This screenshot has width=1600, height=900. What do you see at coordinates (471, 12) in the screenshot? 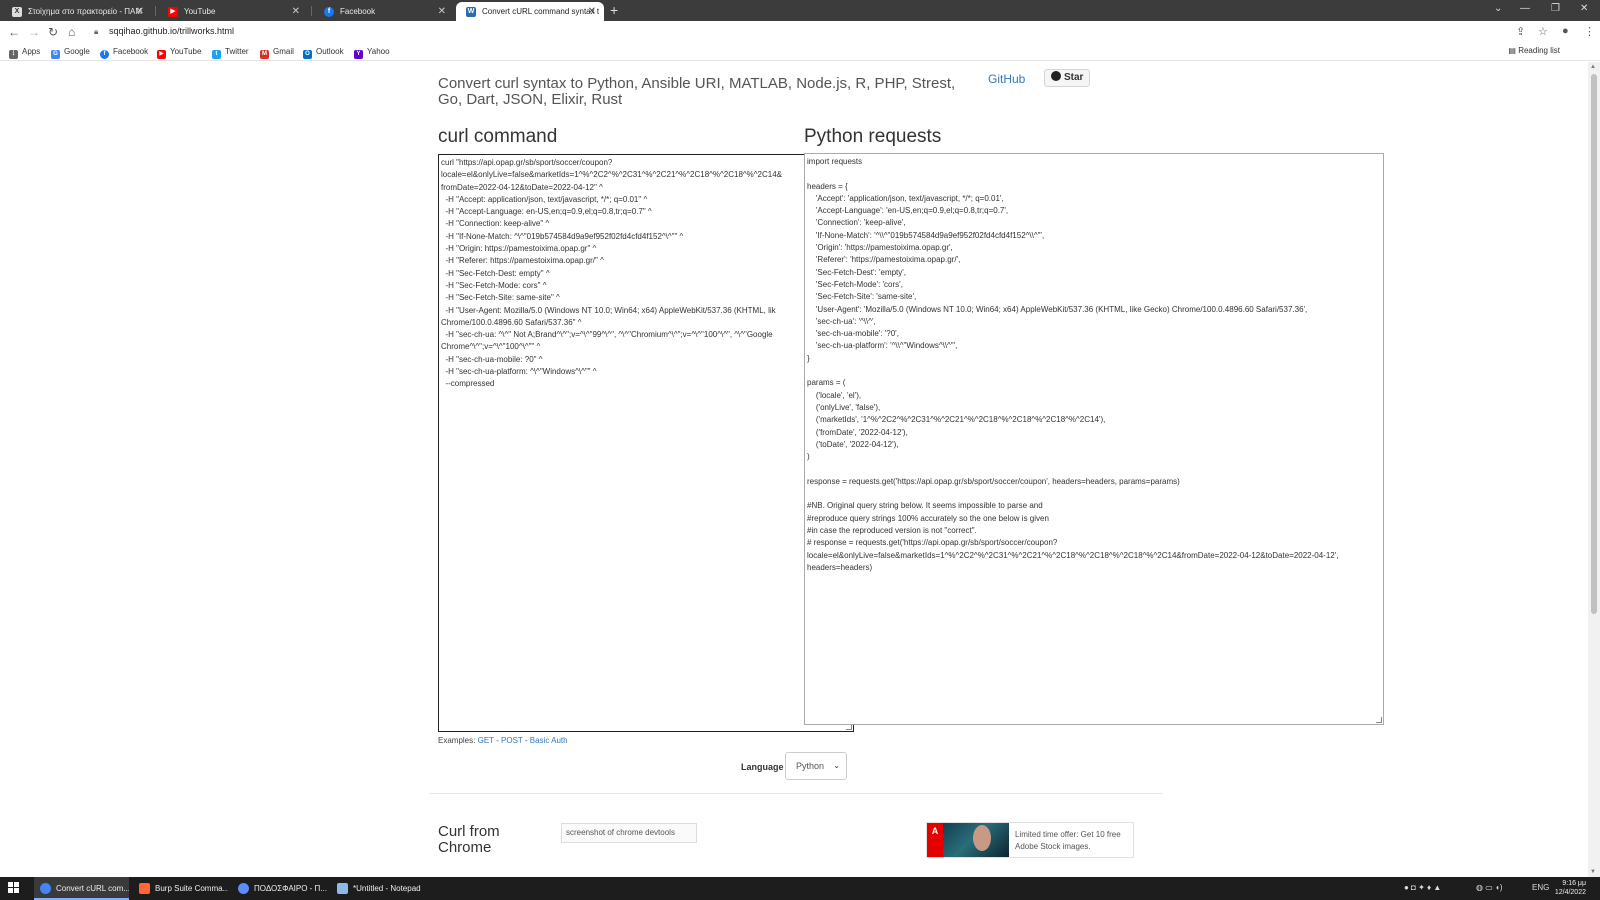
I see `trillworks-icon: W` at bounding box center [471, 12].